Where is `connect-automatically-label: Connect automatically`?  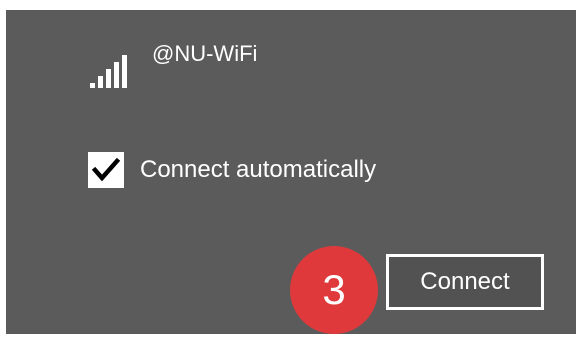
connect-automatically-label: Connect automatically is located at coordinates (258, 169).